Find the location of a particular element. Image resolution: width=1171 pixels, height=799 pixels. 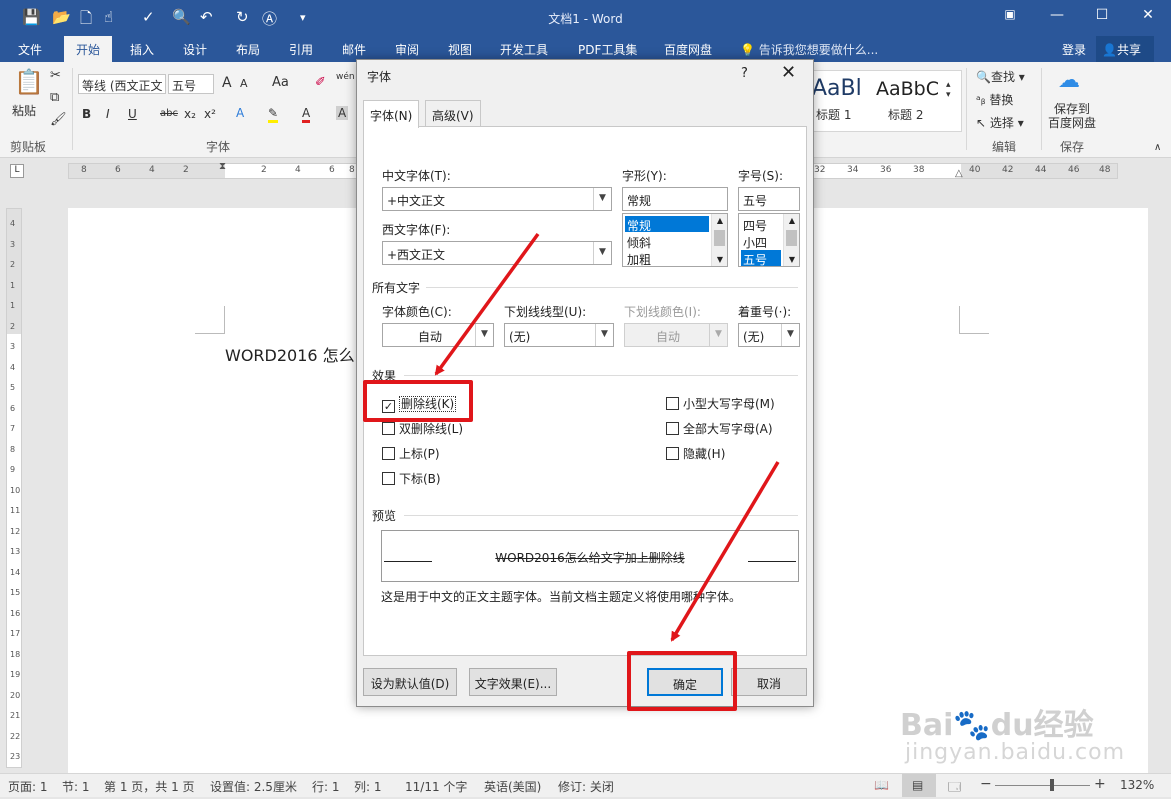

arrow-to-strikethrough is located at coordinates (487, 304).